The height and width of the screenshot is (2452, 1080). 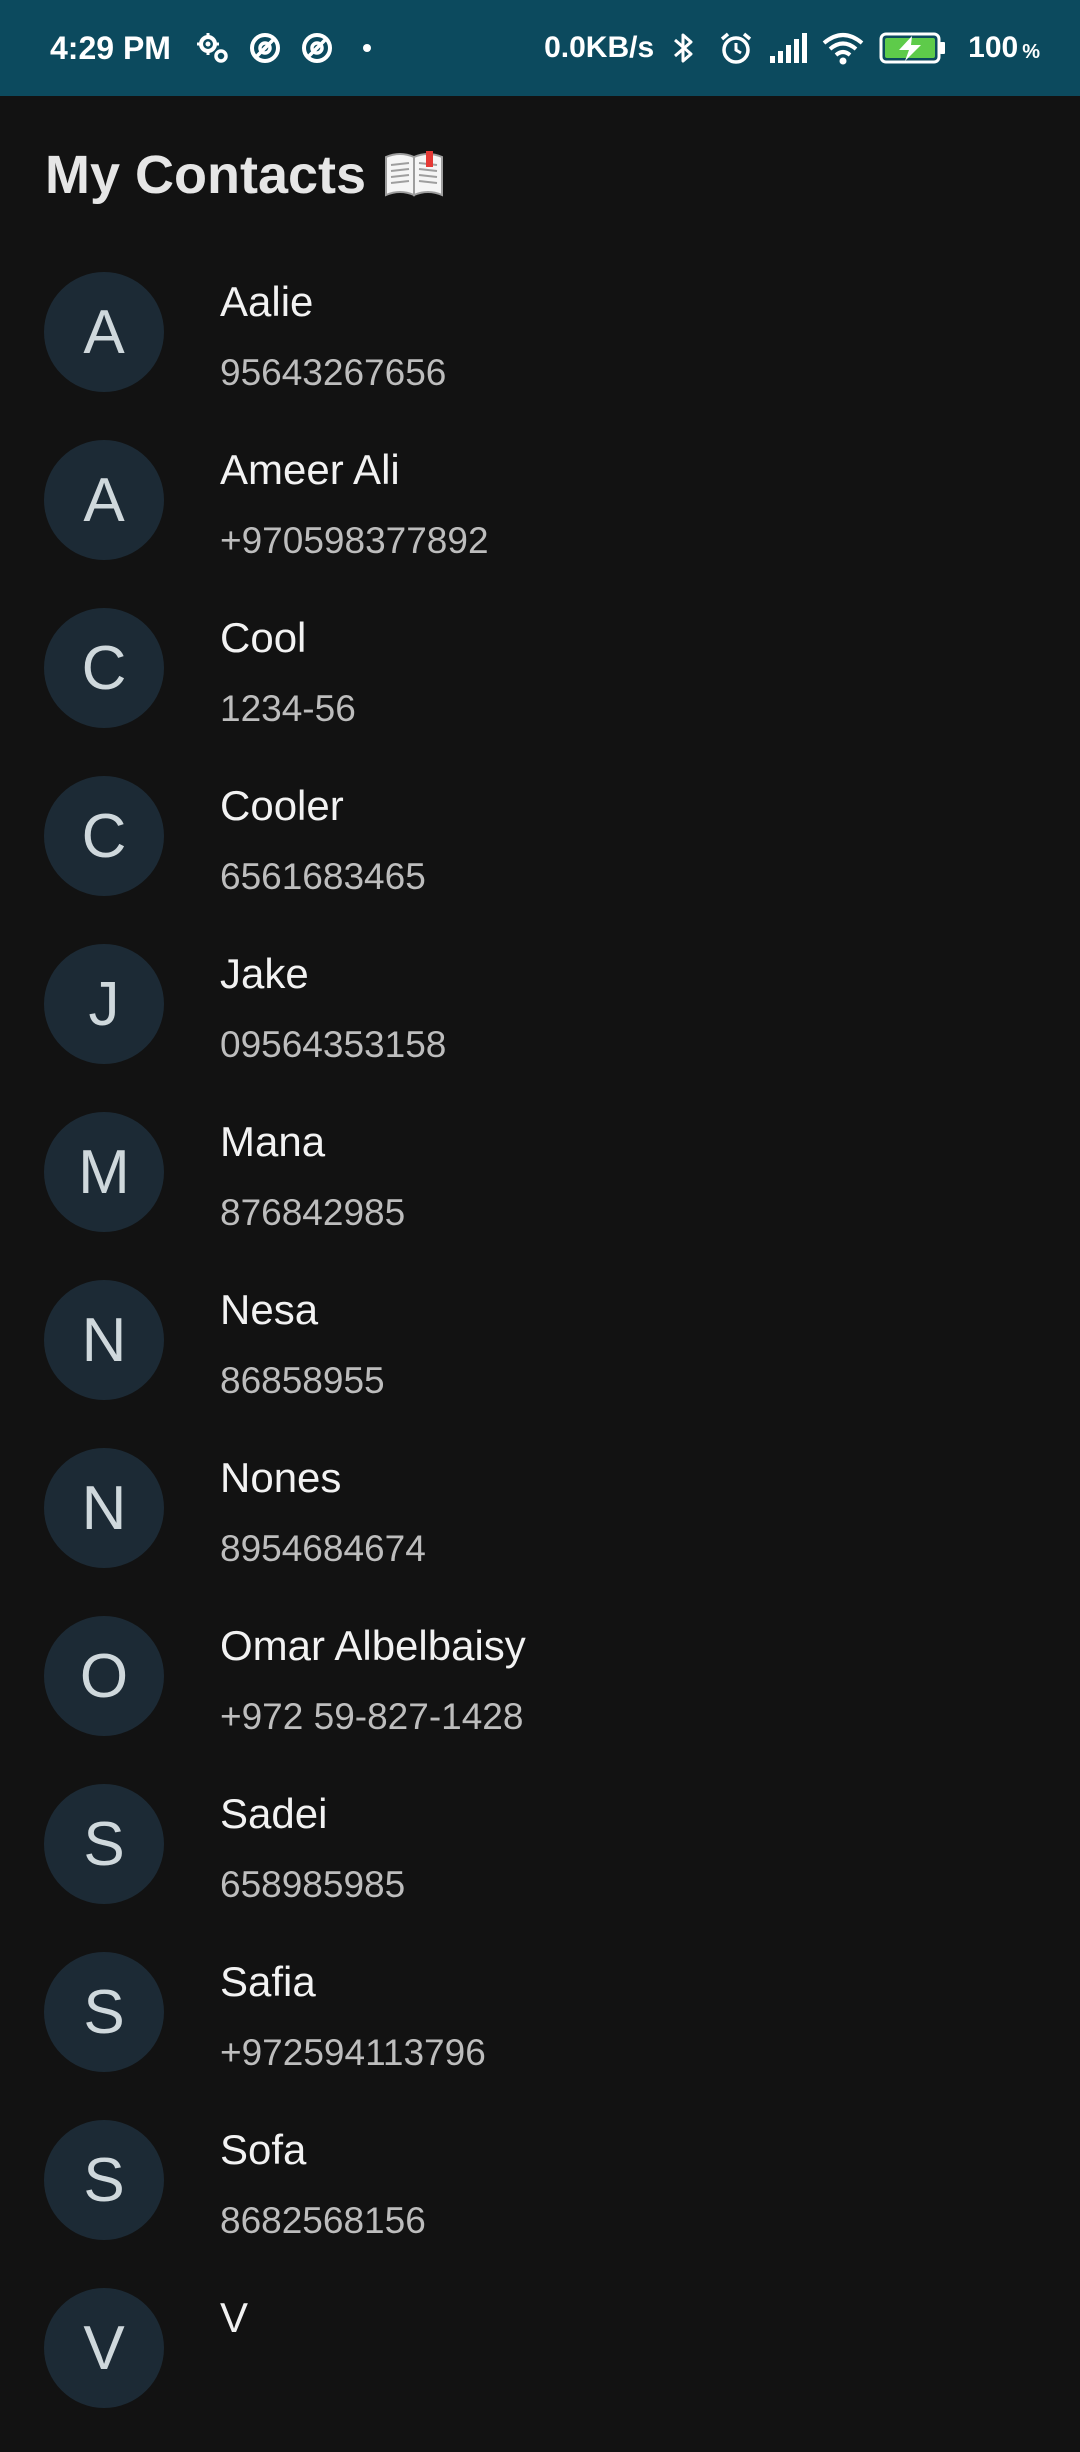 What do you see at coordinates (264, 973) in the screenshot?
I see `contact-name: Jake` at bounding box center [264, 973].